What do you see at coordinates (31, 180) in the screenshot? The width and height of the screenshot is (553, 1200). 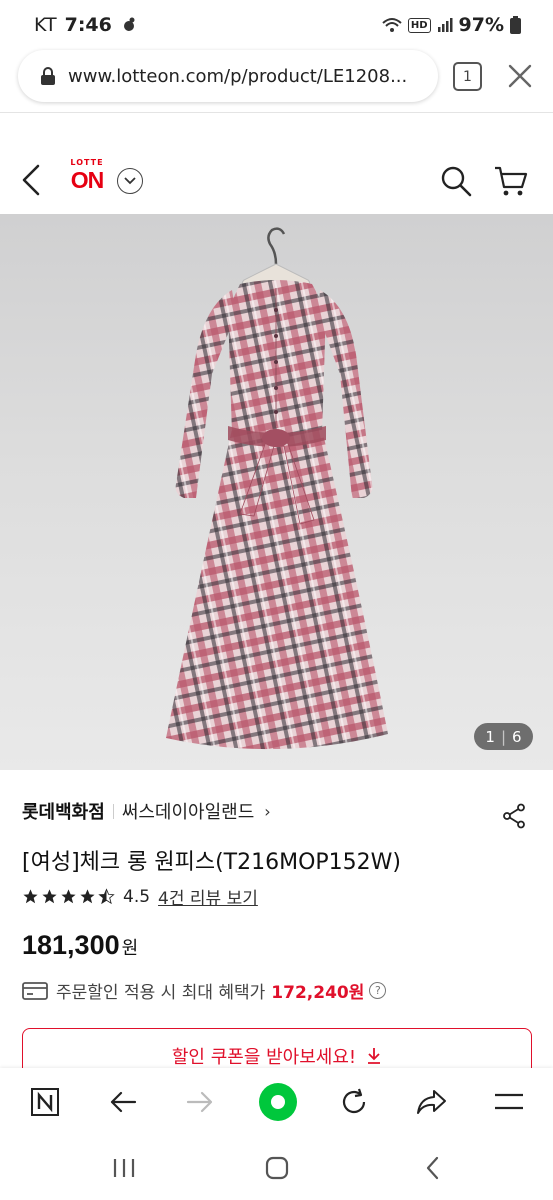 I see `back-chevron-icon` at bounding box center [31, 180].